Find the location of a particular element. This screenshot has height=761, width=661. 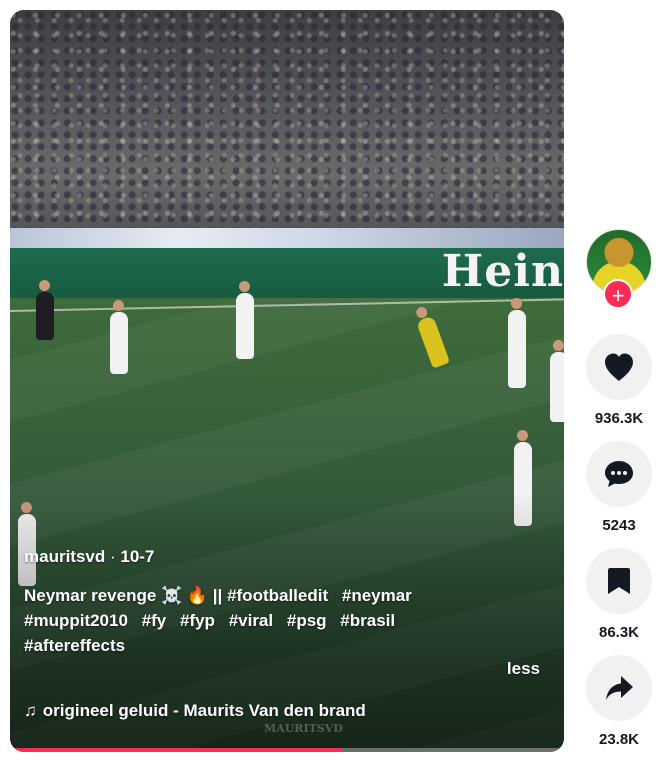

hashtag: #muppit2010 is located at coordinates (76, 620).